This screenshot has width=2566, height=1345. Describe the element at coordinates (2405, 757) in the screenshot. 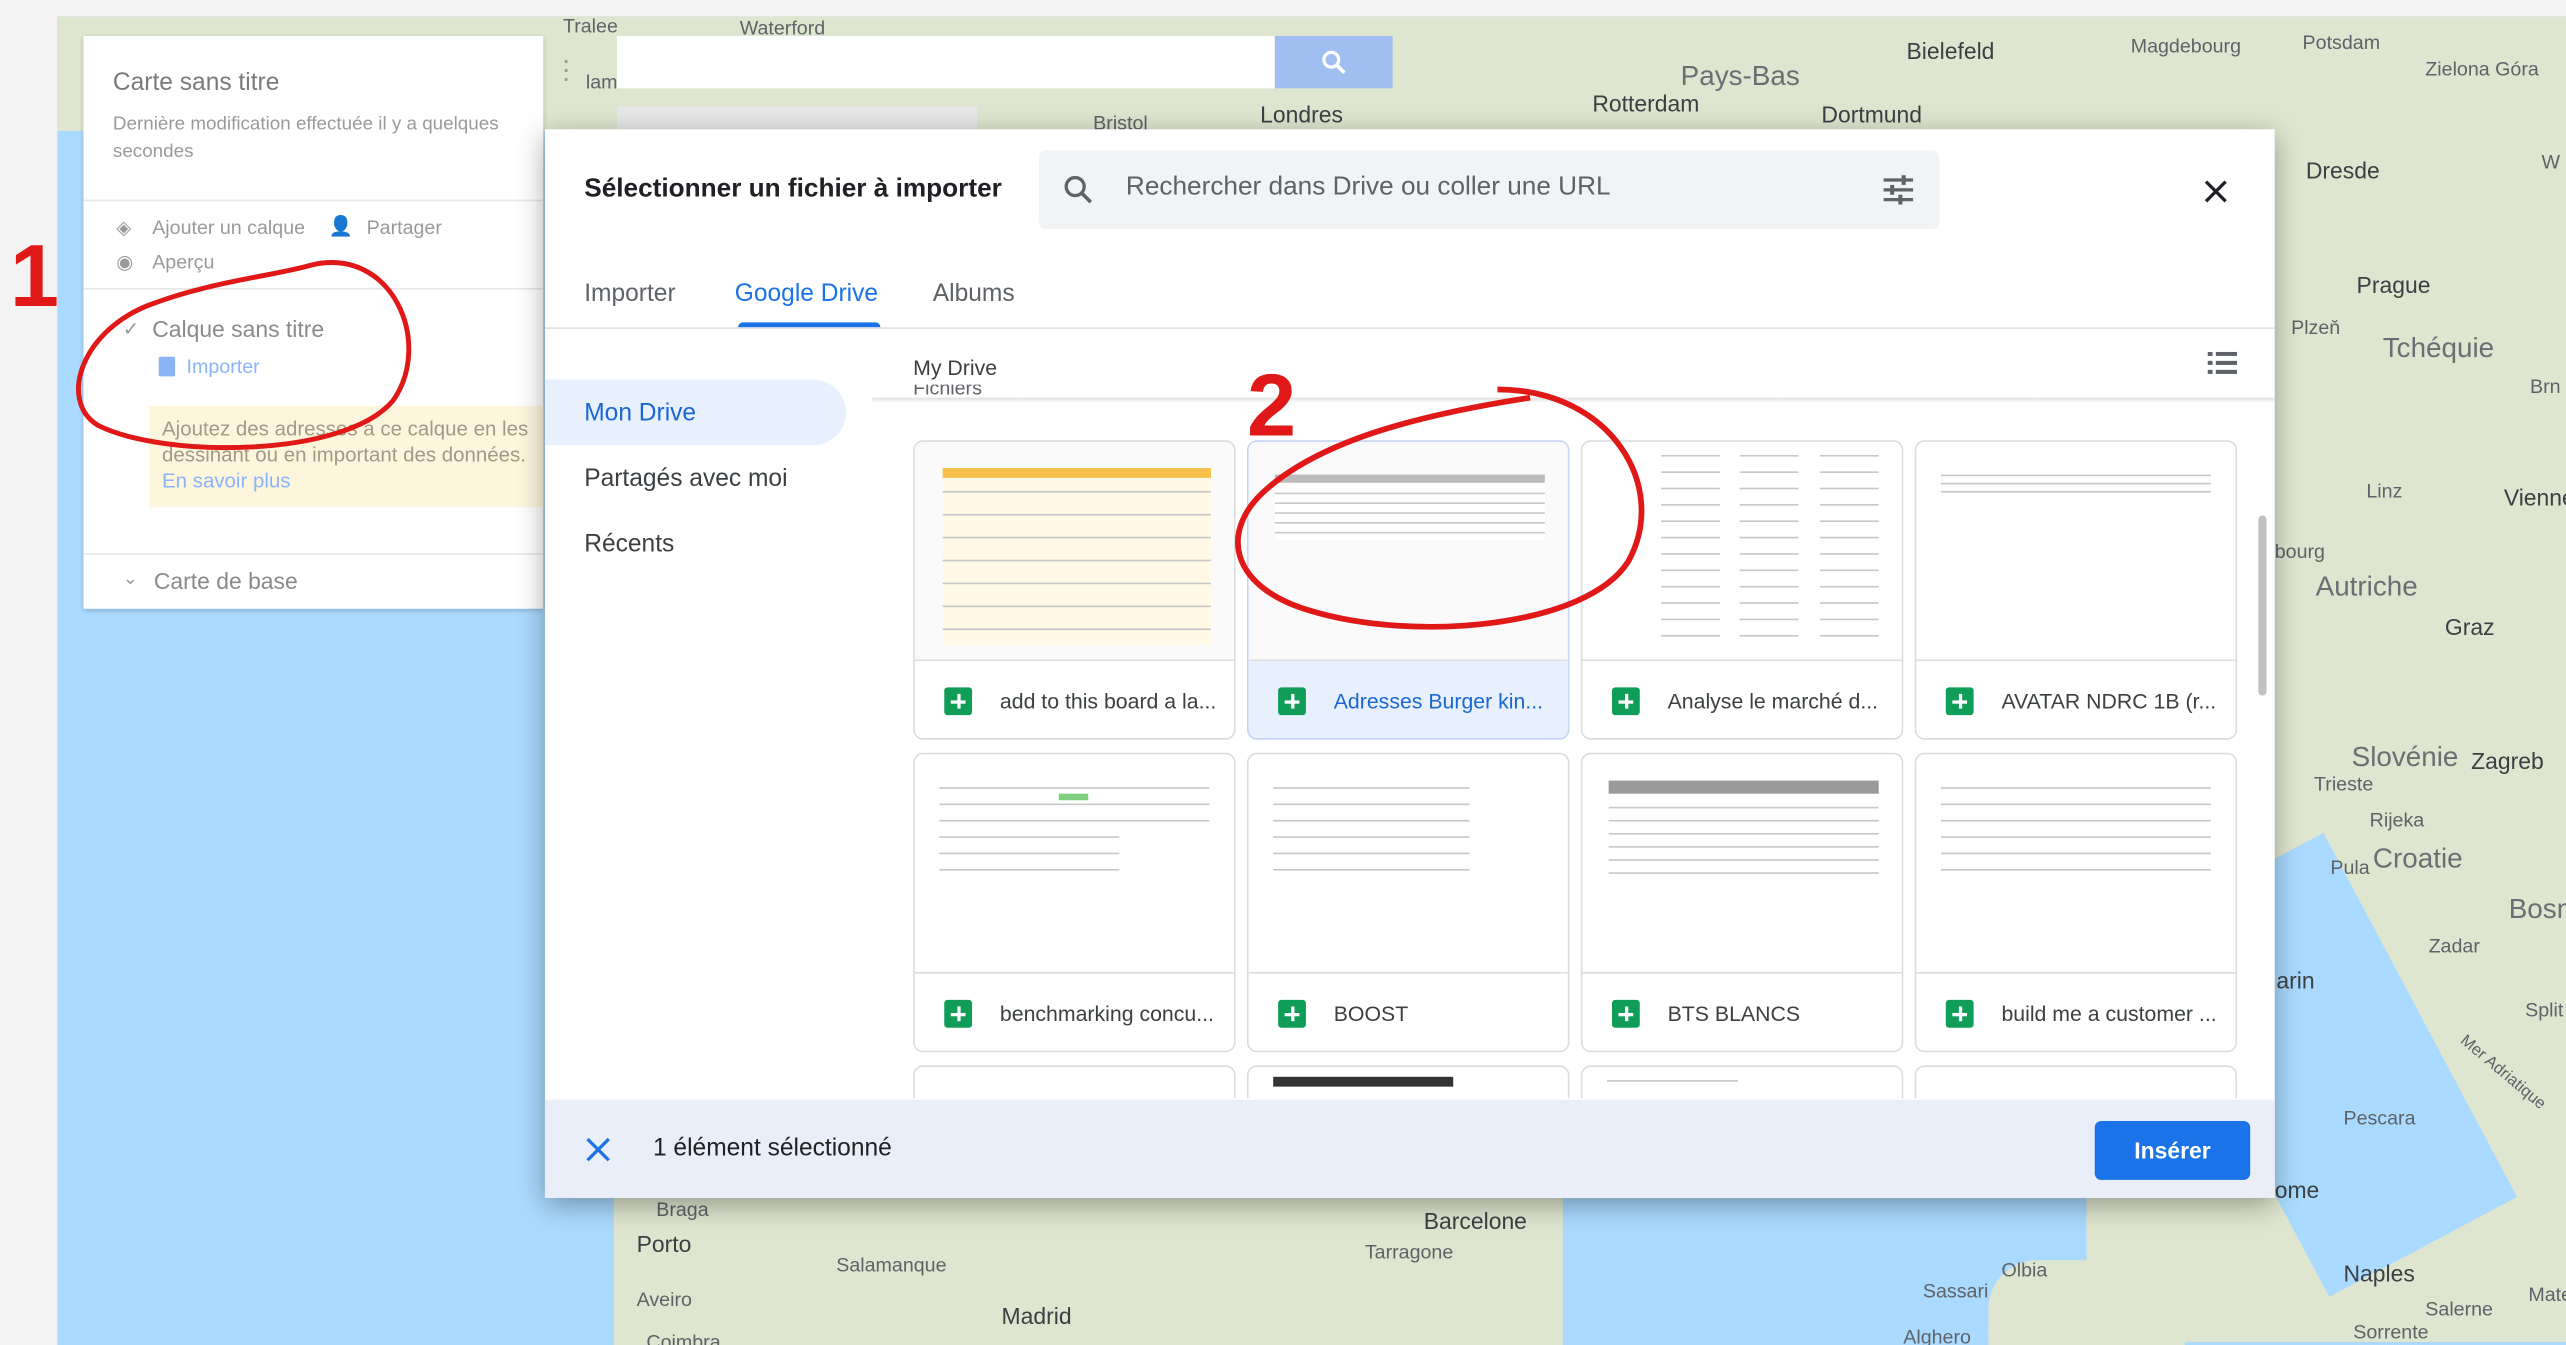

I see `map-label: Slovénie` at that location.